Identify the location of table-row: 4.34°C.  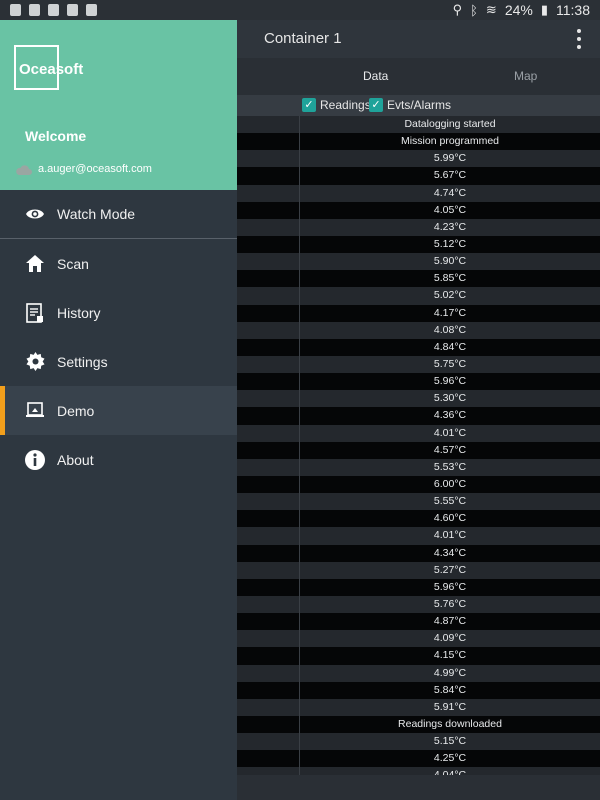
(418, 553).